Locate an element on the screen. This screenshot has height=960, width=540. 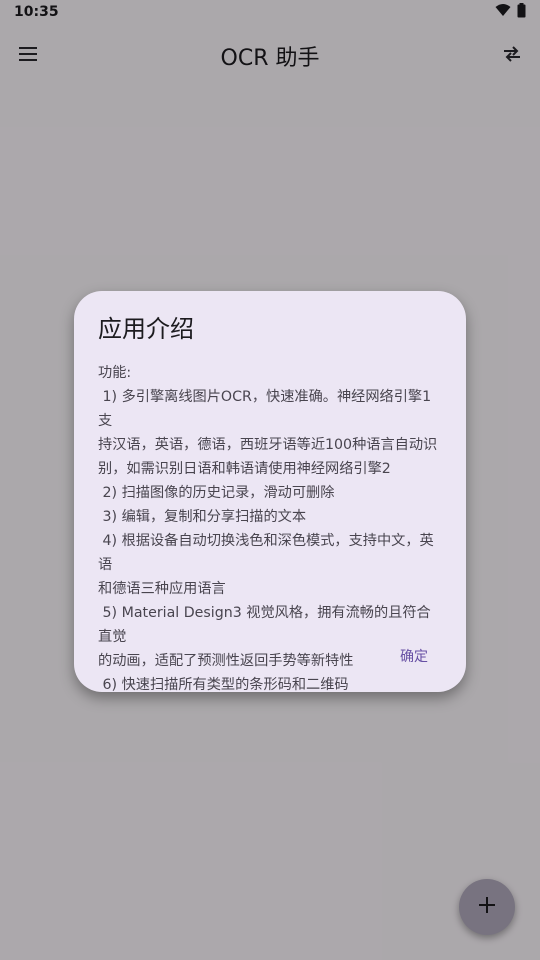
body-line: 的动画，适配了预测性返回手势等新特性 is located at coordinates (226, 661).